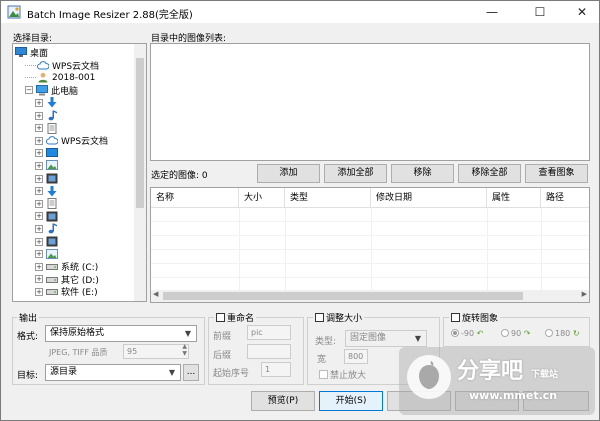  Describe the element at coordinates (66, 266) in the screenshot. I see `tree-item: + 系统 (C:)` at that location.